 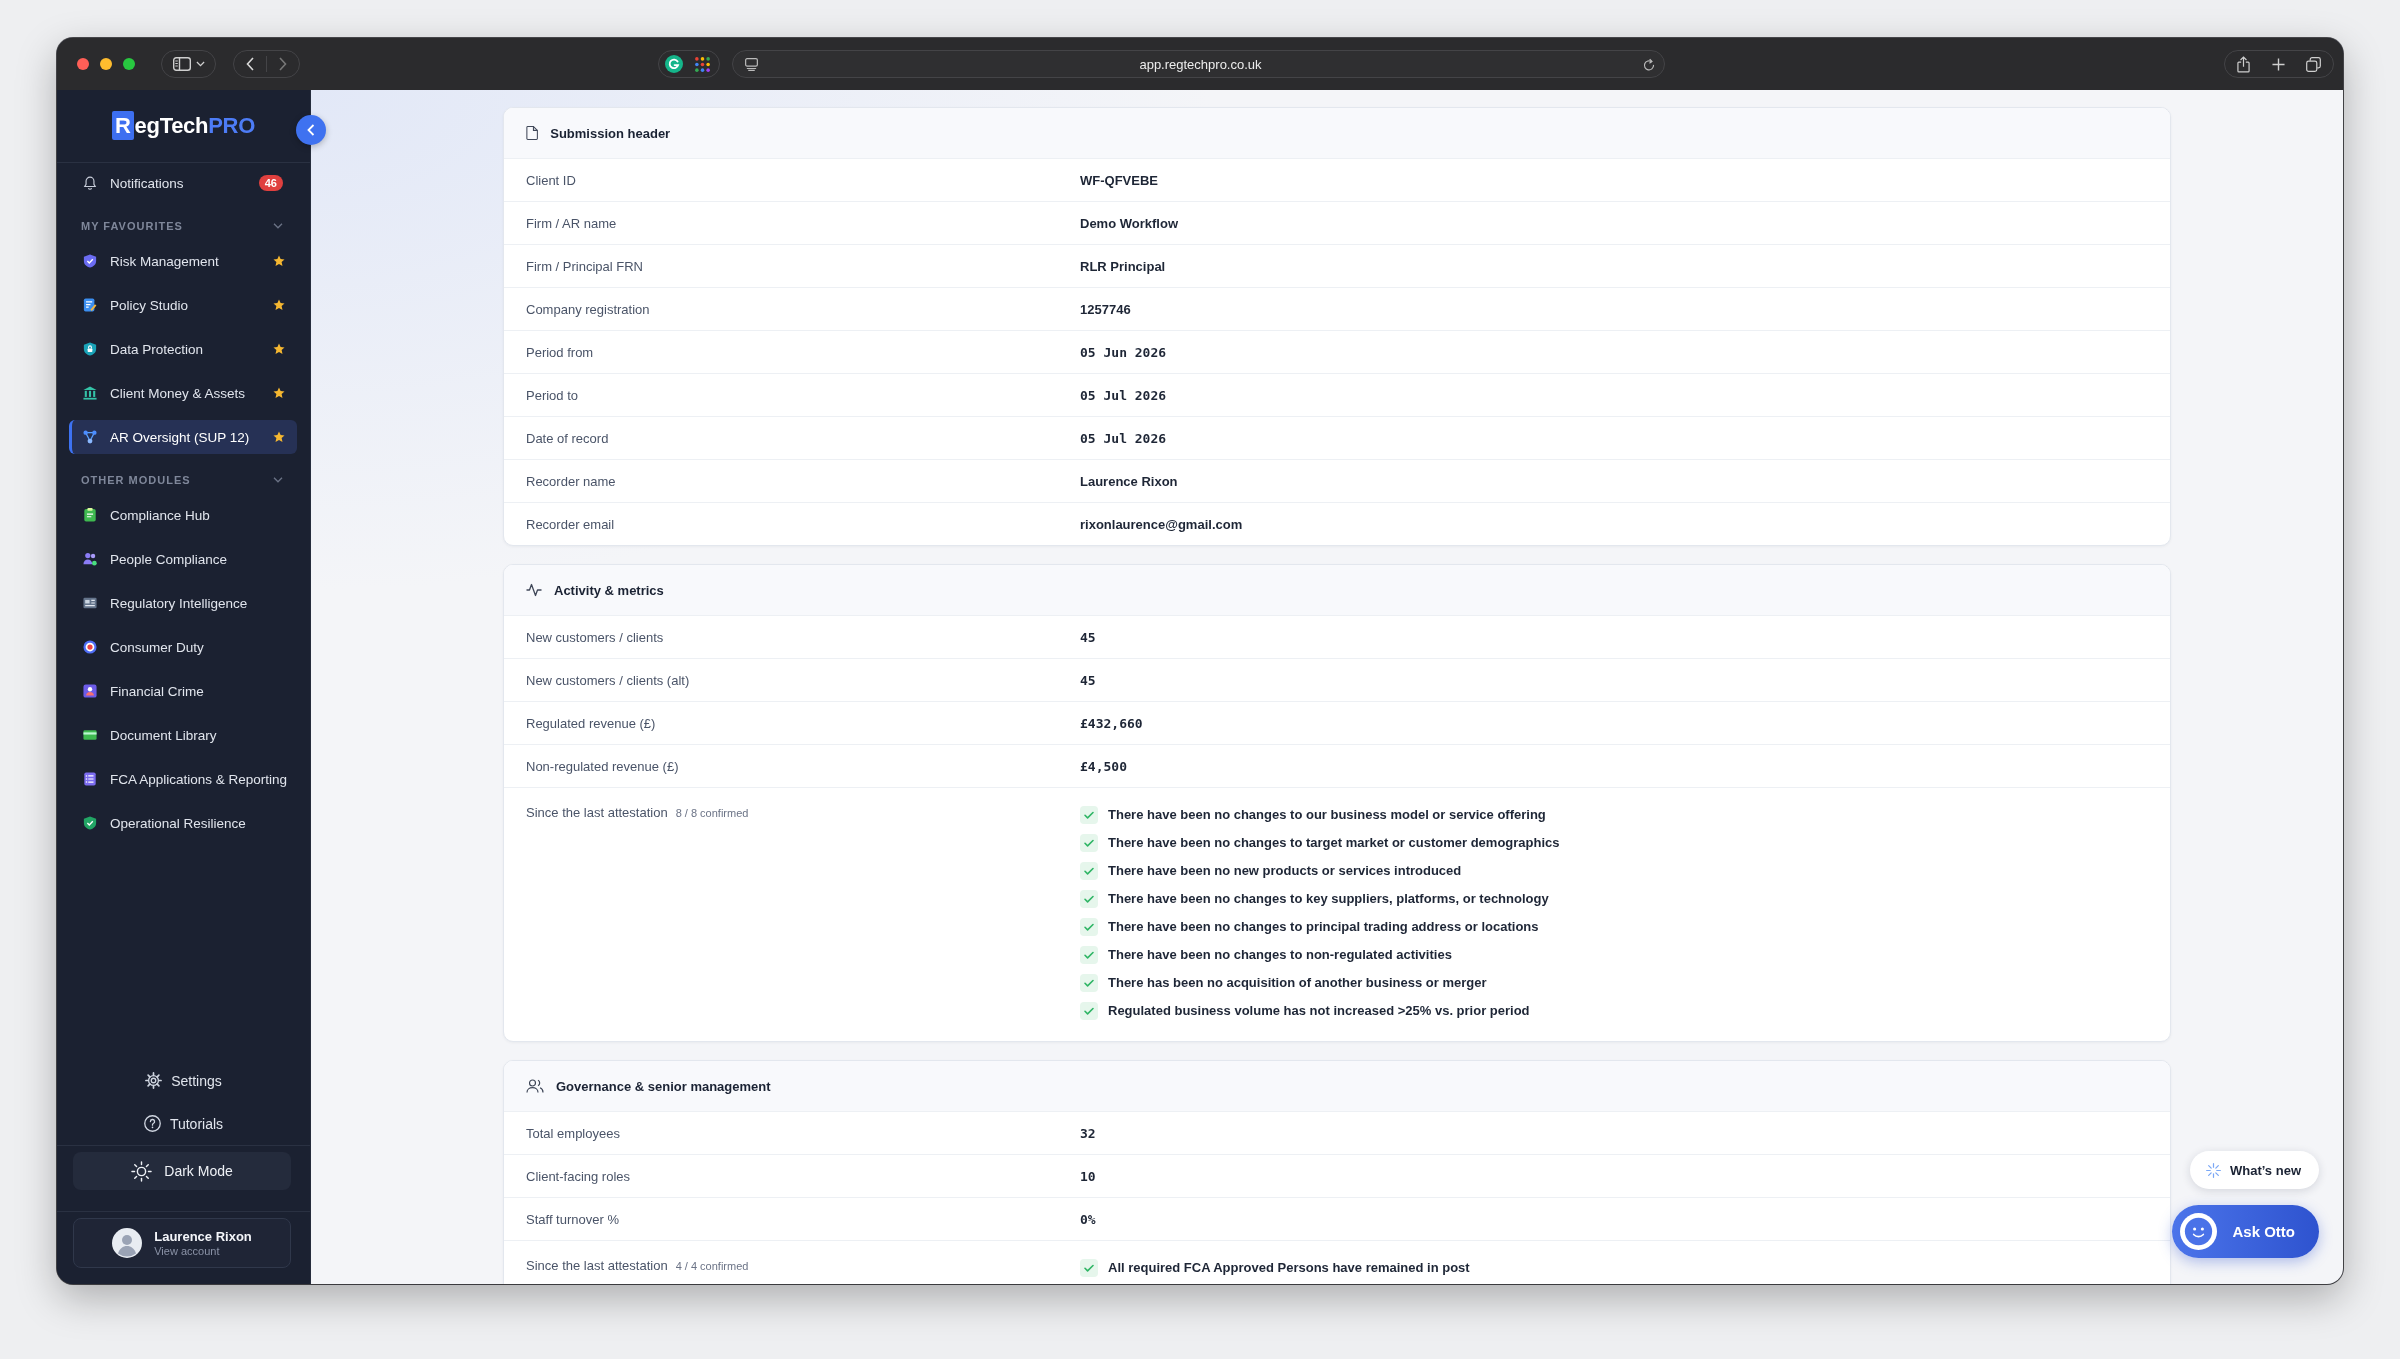 What do you see at coordinates (183, 126) in the screenshot?
I see `logo: R egTechPRO` at bounding box center [183, 126].